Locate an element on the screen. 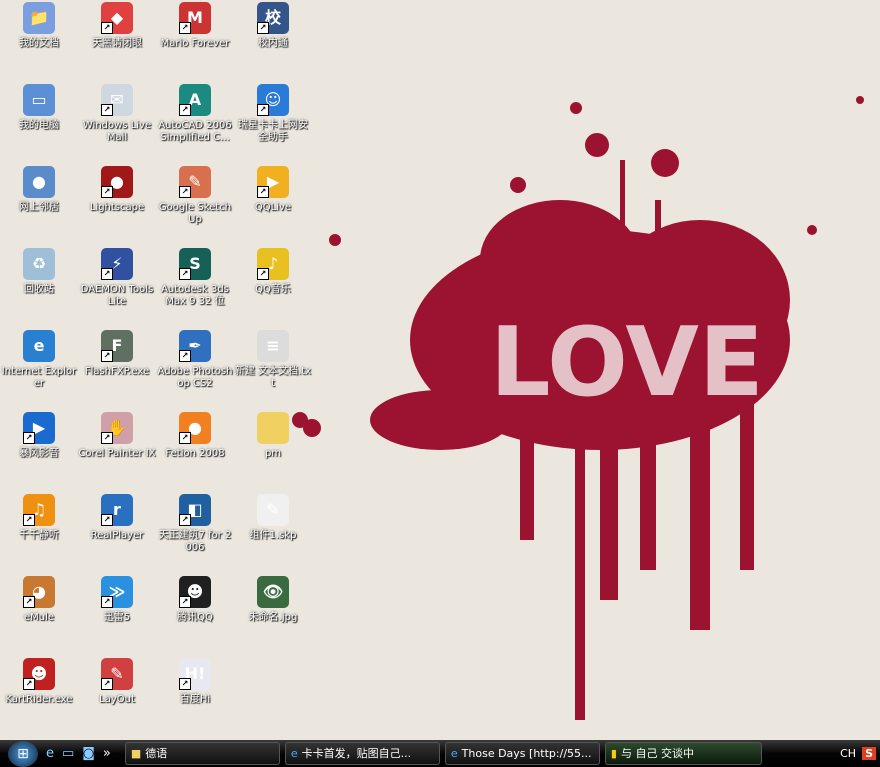  baofeng-icon: ▶ ↗ is located at coordinates (39, 428).